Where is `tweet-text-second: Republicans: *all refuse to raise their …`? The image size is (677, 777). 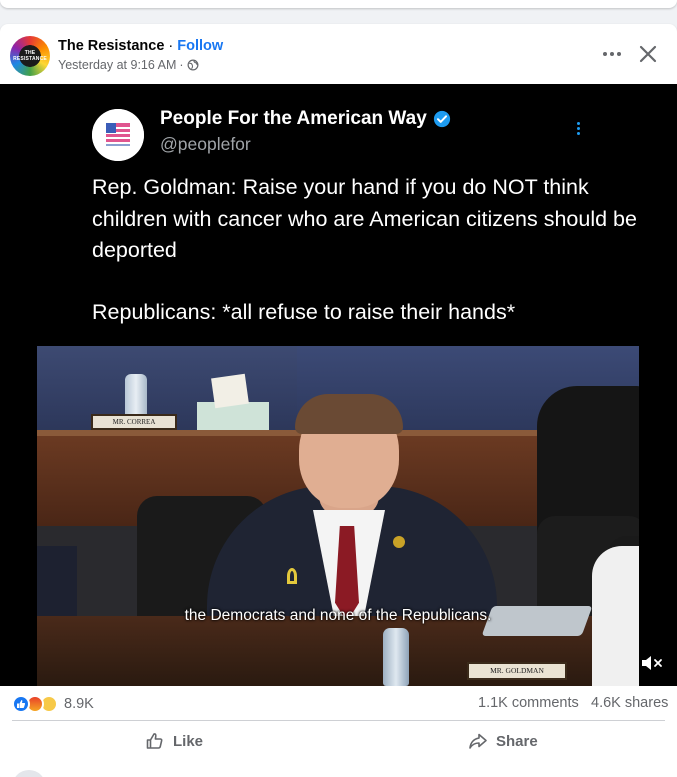
tweet-text-second: Republicans: *all refuse to raise their … is located at coordinates (304, 312).